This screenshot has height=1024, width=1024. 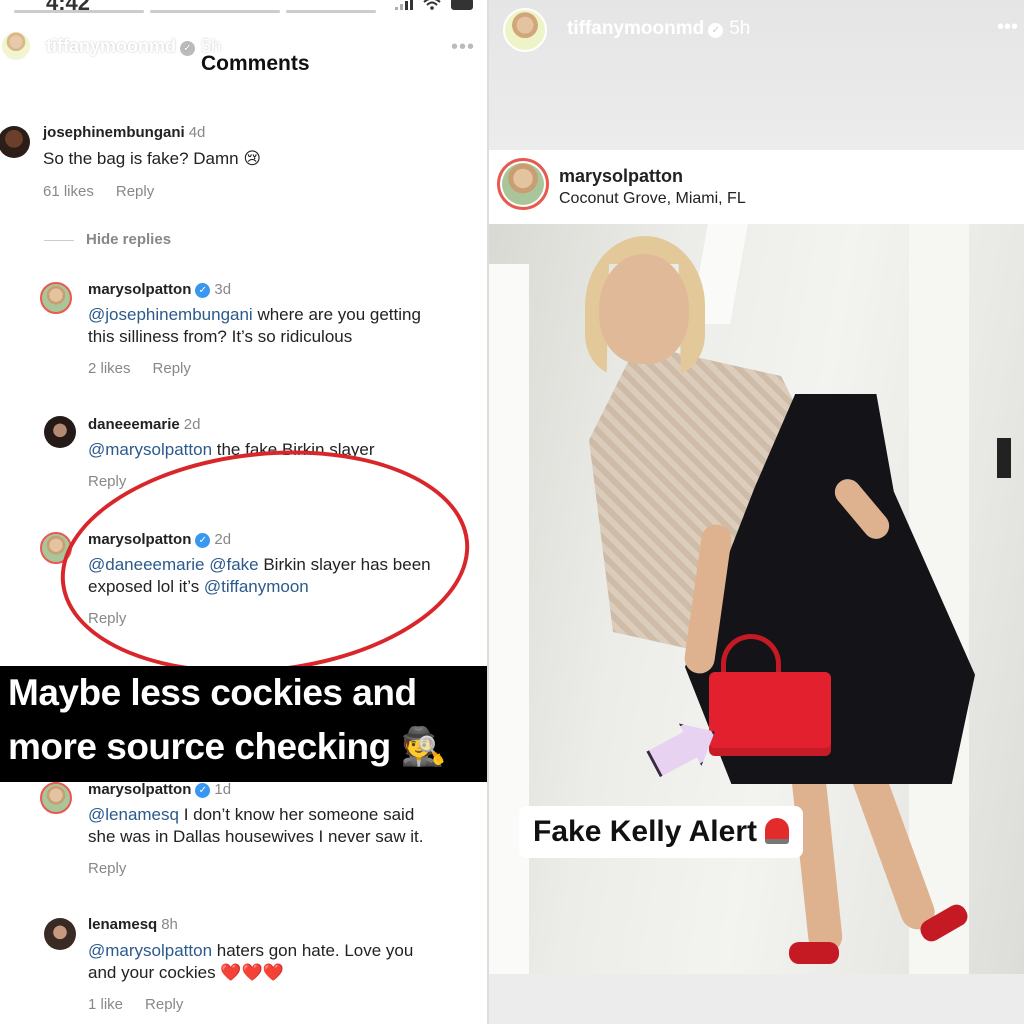 What do you see at coordinates (124, 132) in the screenshot?
I see `comment-username: josephinembungani 4d` at bounding box center [124, 132].